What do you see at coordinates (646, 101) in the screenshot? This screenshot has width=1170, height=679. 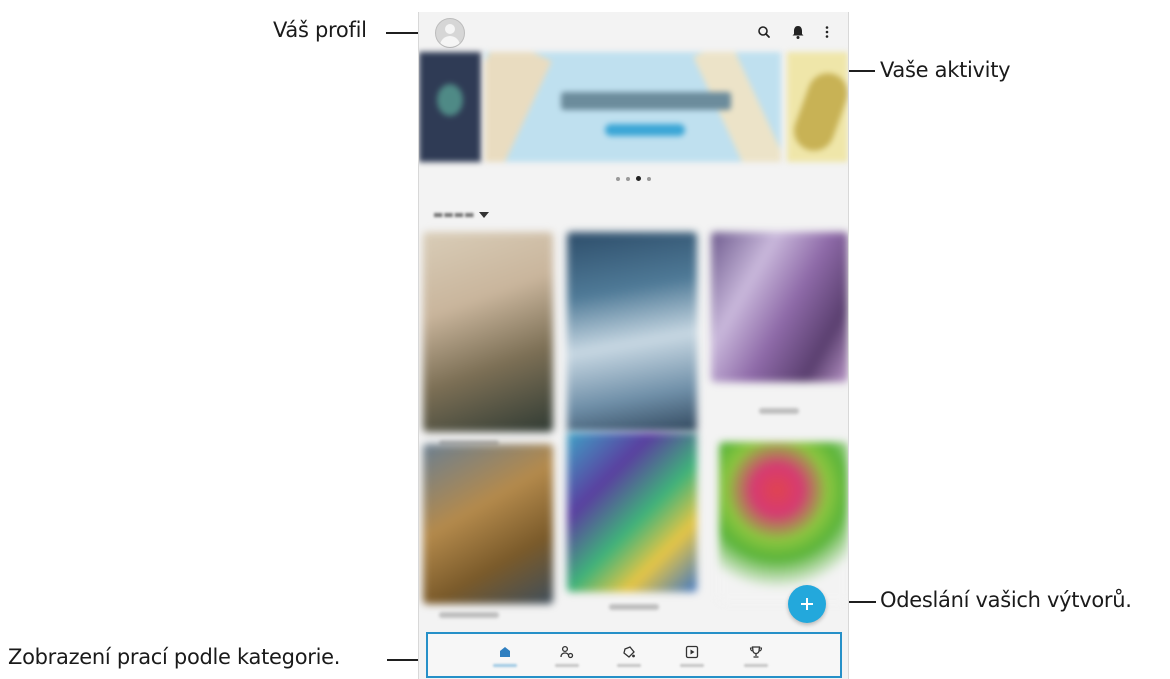 I see `banner-title` at bounding box center [646, 101].